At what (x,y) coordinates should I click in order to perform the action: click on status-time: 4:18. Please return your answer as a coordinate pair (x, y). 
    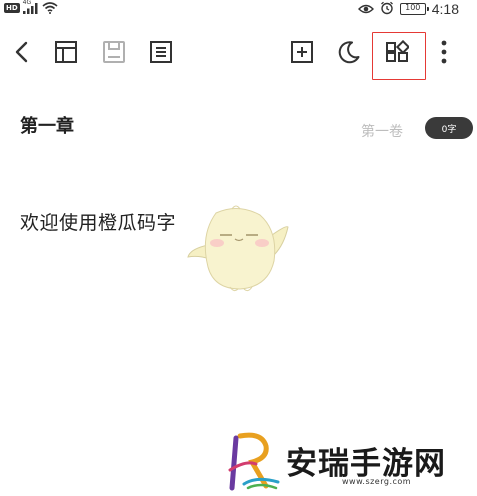
    Looking at the image, I should click on (445, 9).